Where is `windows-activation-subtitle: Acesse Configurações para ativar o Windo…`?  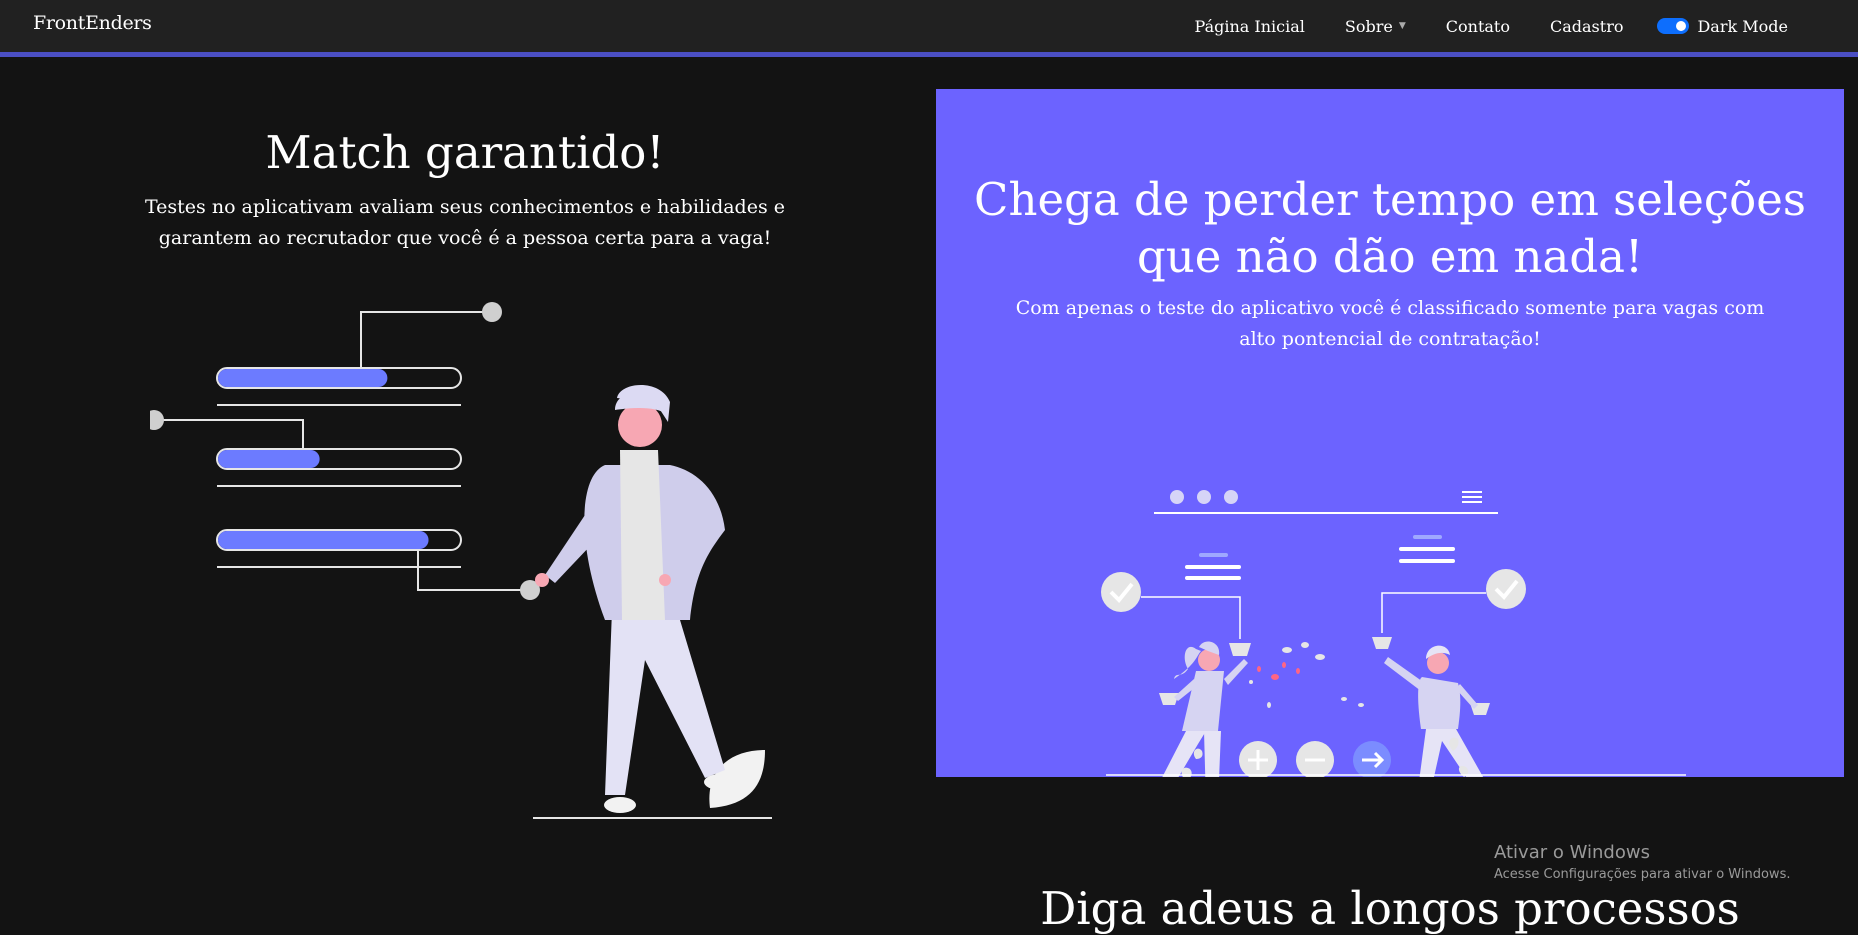 windows-activation-subtitle: Acesse Configurações para ativar o Windo… is located at coordinates (1642, 874).